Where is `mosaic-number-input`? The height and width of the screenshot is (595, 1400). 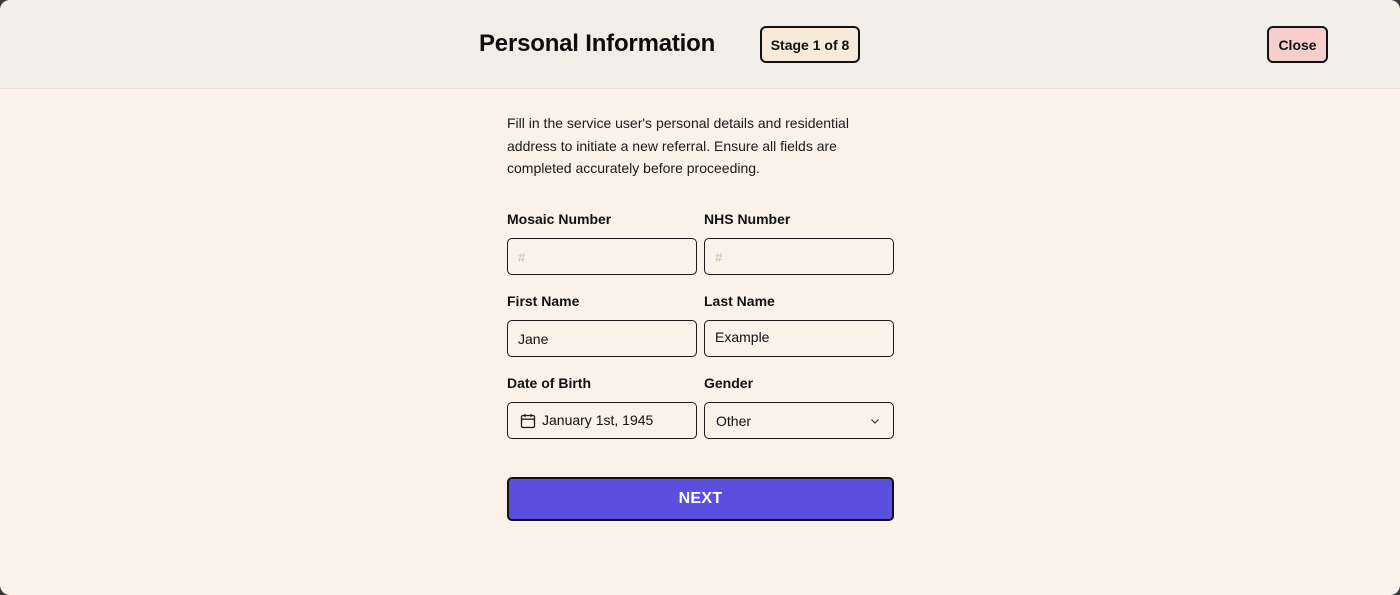 mosaic-number-input is located at coordinates (602, 256).